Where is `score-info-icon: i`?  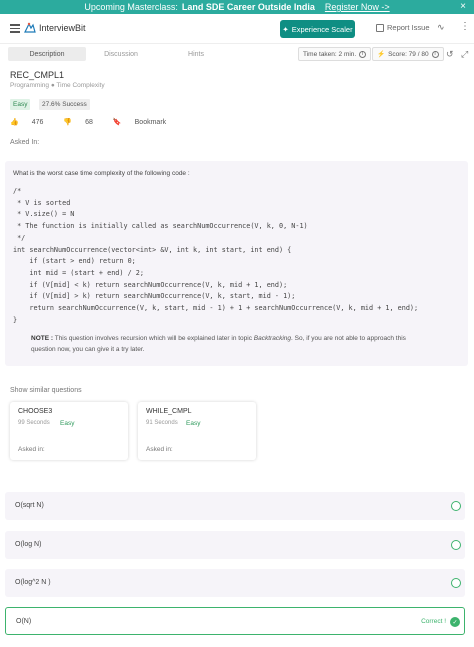
score-info-icon: i is located at coordinates (435, 54).